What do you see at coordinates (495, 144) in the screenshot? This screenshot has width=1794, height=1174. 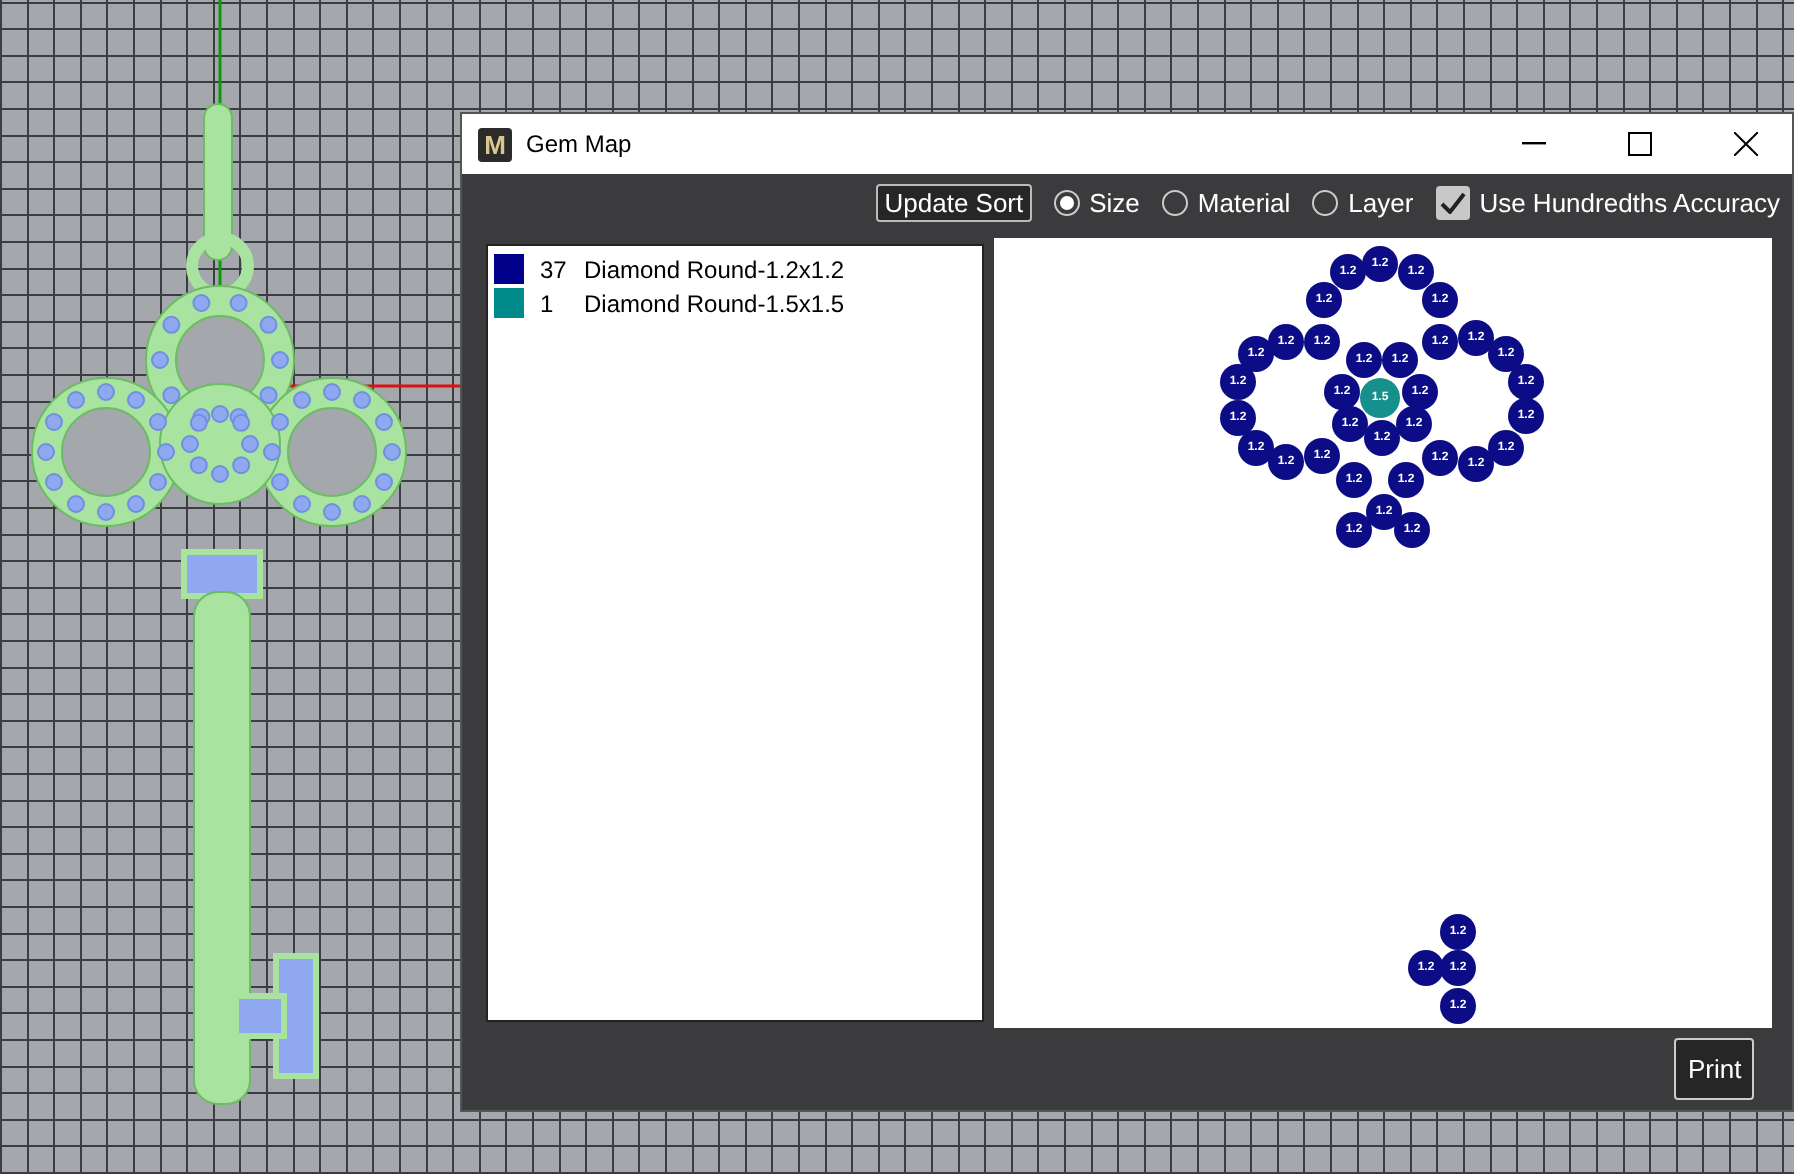 I see `app-logo: M` at bounding box center [495, 144].